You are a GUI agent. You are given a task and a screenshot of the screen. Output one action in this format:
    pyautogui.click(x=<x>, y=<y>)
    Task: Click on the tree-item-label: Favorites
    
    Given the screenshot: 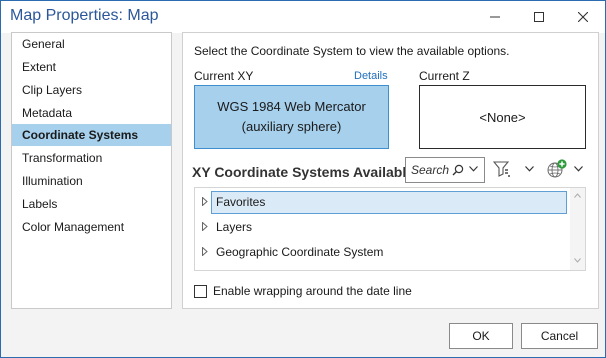 What is the action you would take?
    pyautogui.click(x=241, y=202)
    